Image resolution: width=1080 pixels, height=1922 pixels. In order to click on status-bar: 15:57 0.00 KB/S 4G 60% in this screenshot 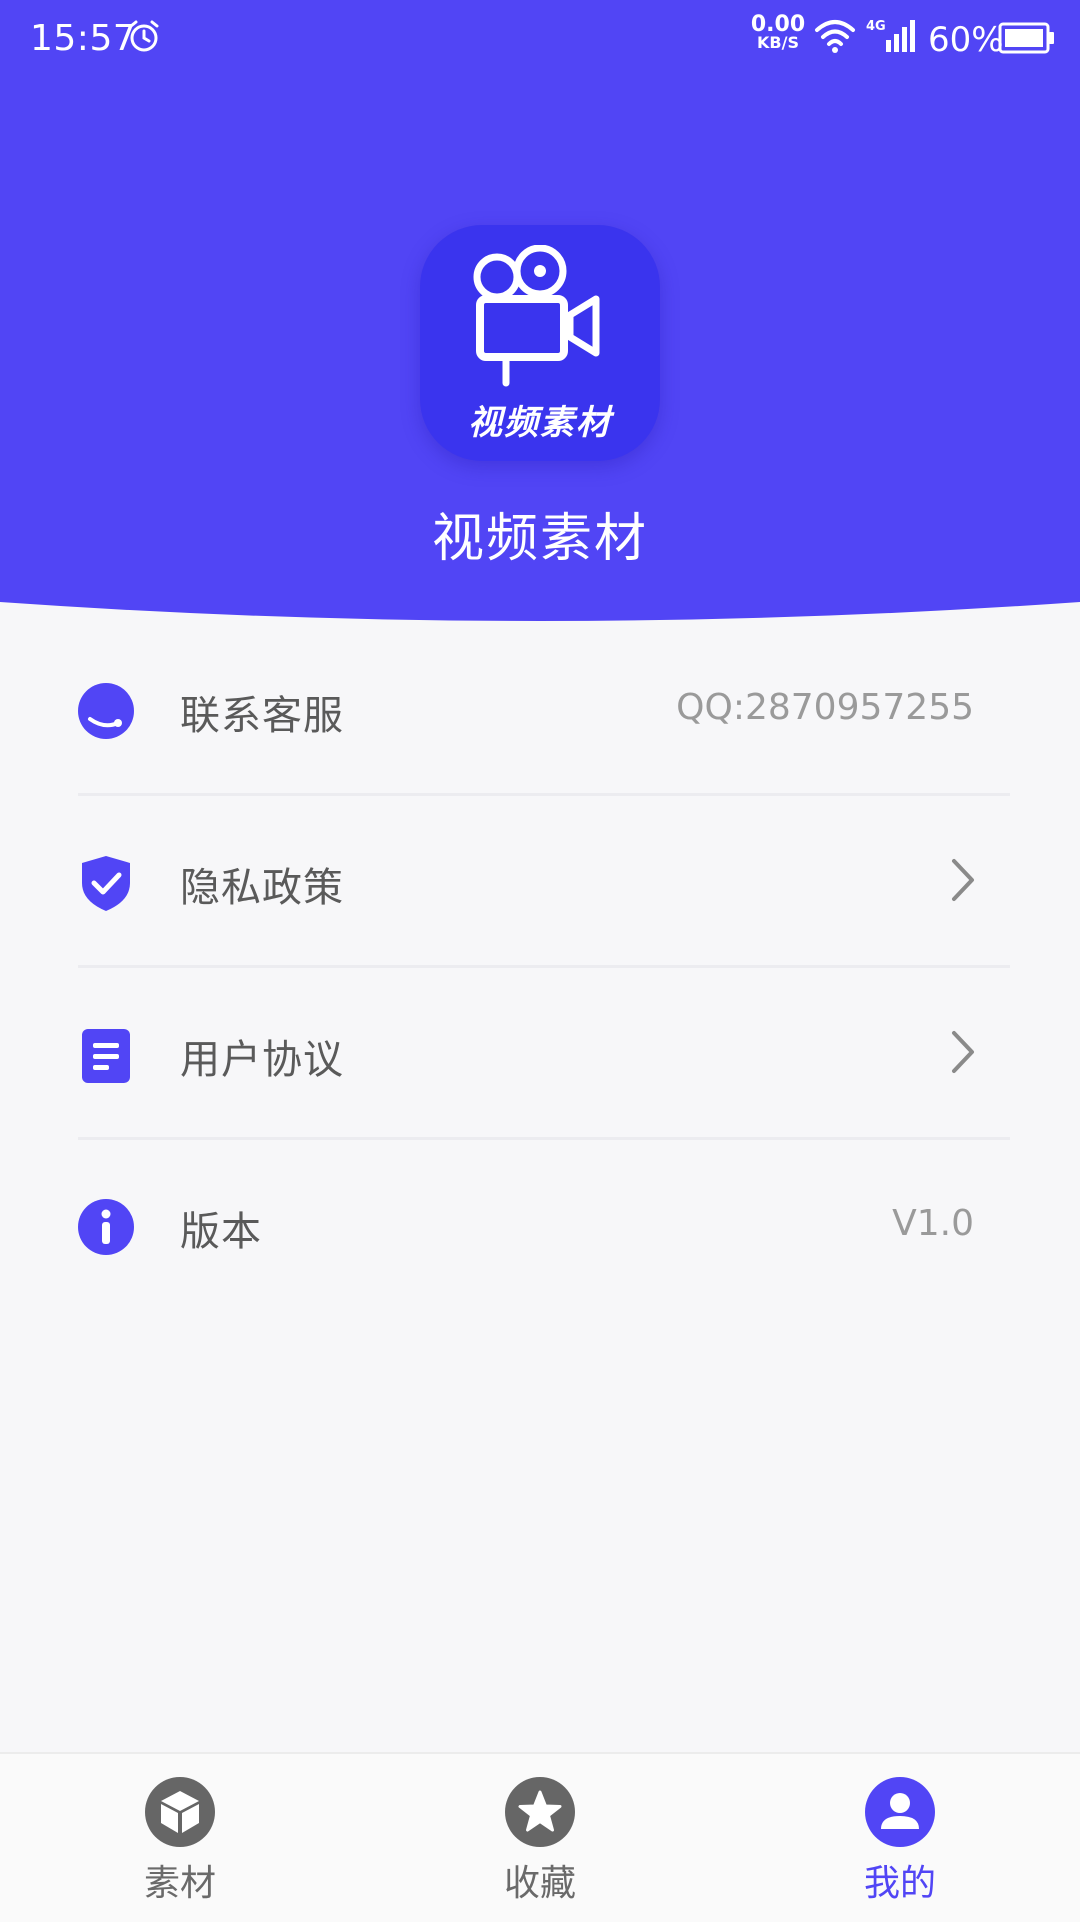, I will do `click(540, 40)`.